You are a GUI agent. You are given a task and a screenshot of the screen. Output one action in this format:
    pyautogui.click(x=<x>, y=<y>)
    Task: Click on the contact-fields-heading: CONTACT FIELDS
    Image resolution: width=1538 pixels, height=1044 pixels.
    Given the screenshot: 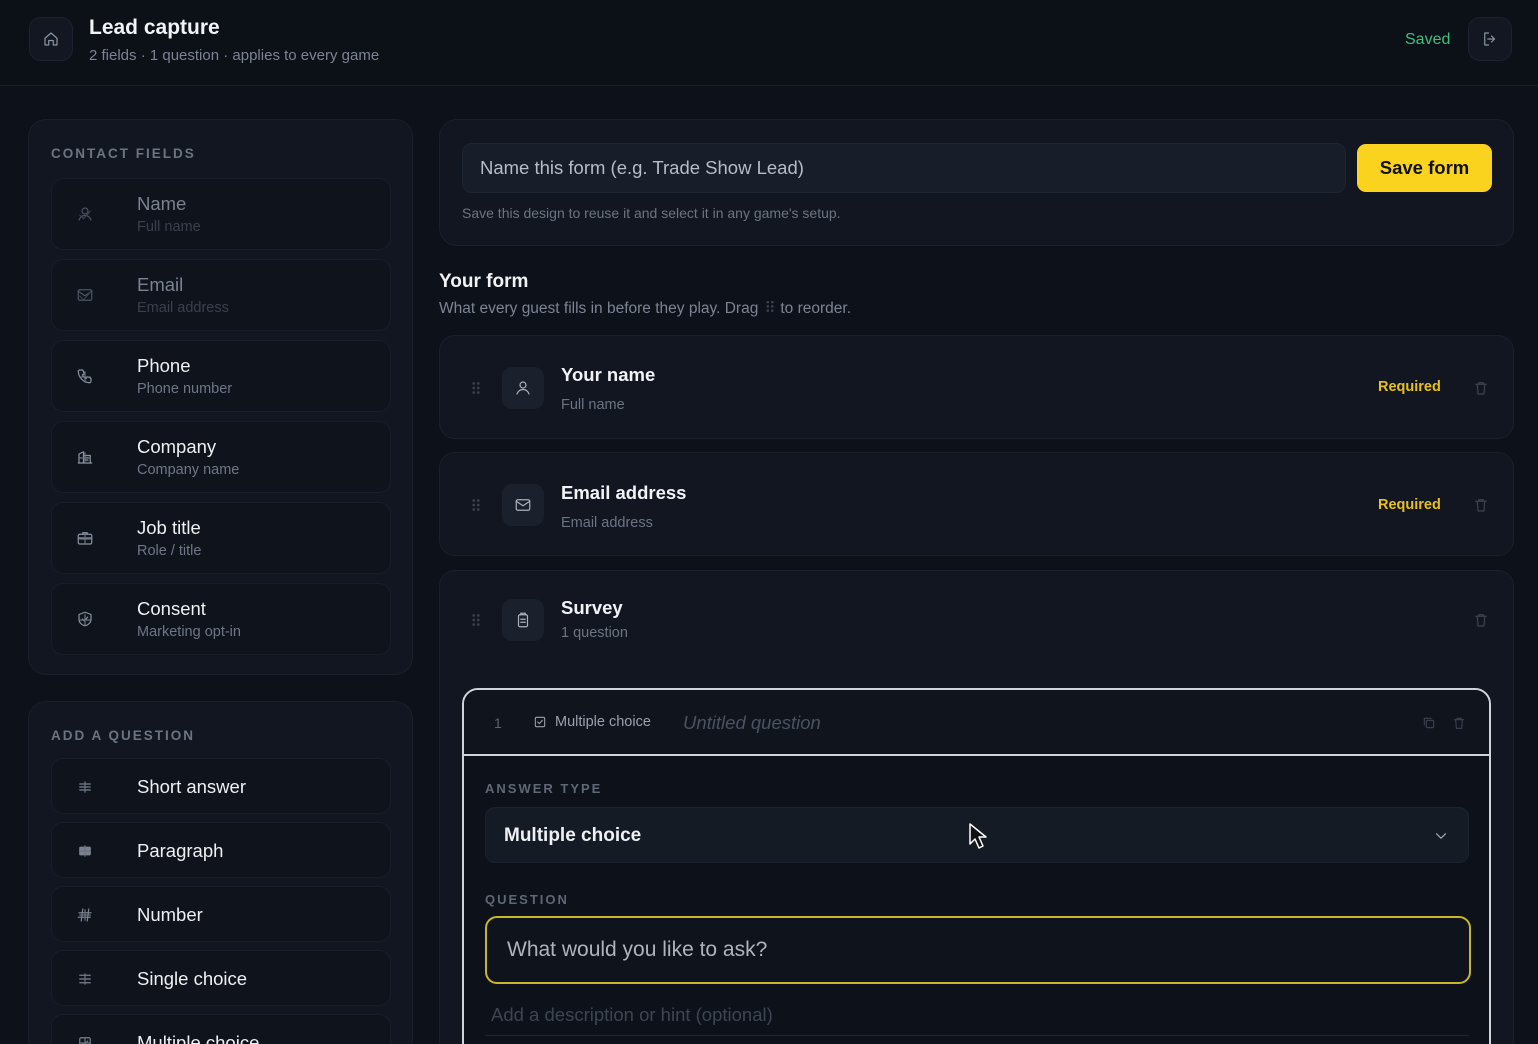 What is the action you would take?
    pyautogui.click(x=123, y=153)
    